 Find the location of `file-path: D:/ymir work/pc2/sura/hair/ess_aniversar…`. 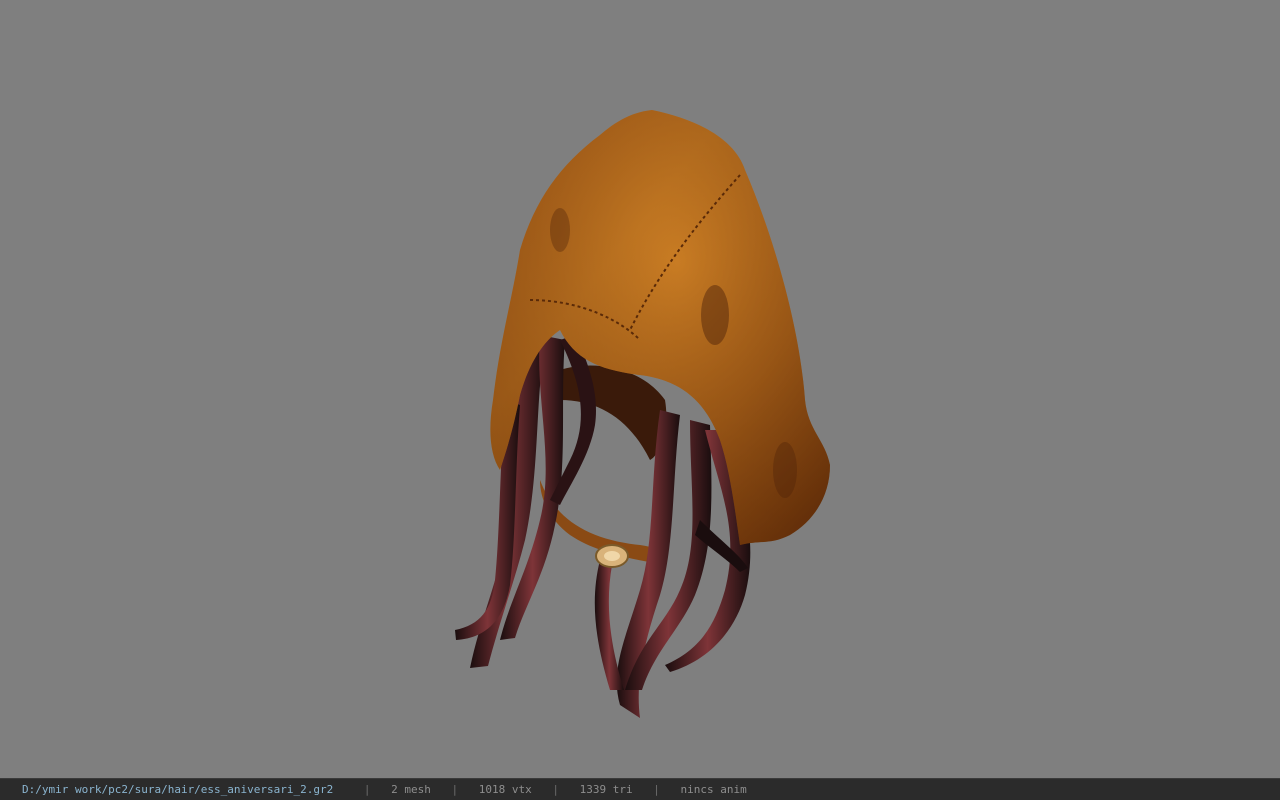

file-path: D:/ymir work/pc2/sura/hair/ess_aniversar… is located at coordinates (178, 789).